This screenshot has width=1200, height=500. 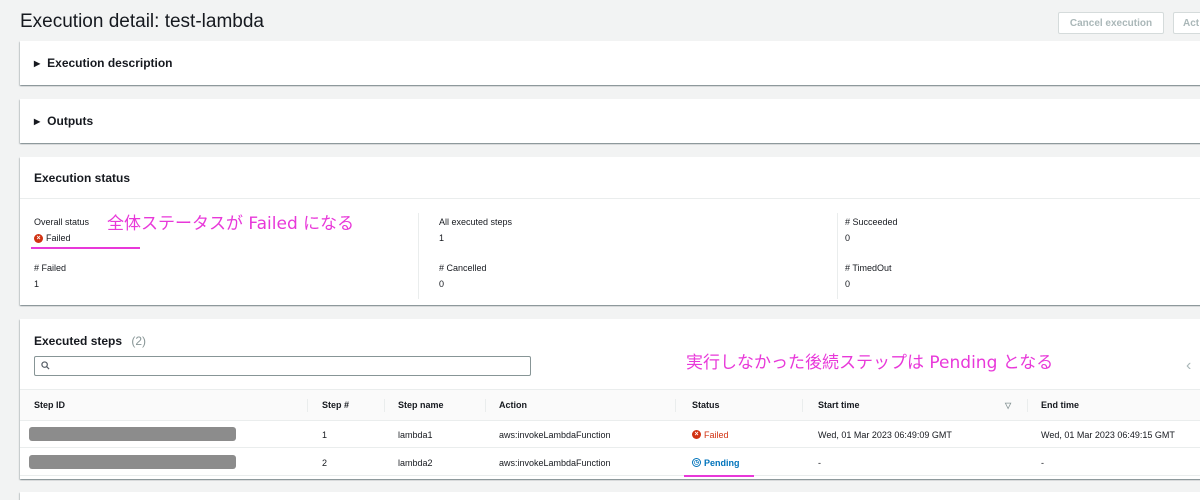 What do you see at coordinates (871, 230) in the screenshot?
I see `succeeded-count: # Succeeded 0` at bounding box center [871, 230].